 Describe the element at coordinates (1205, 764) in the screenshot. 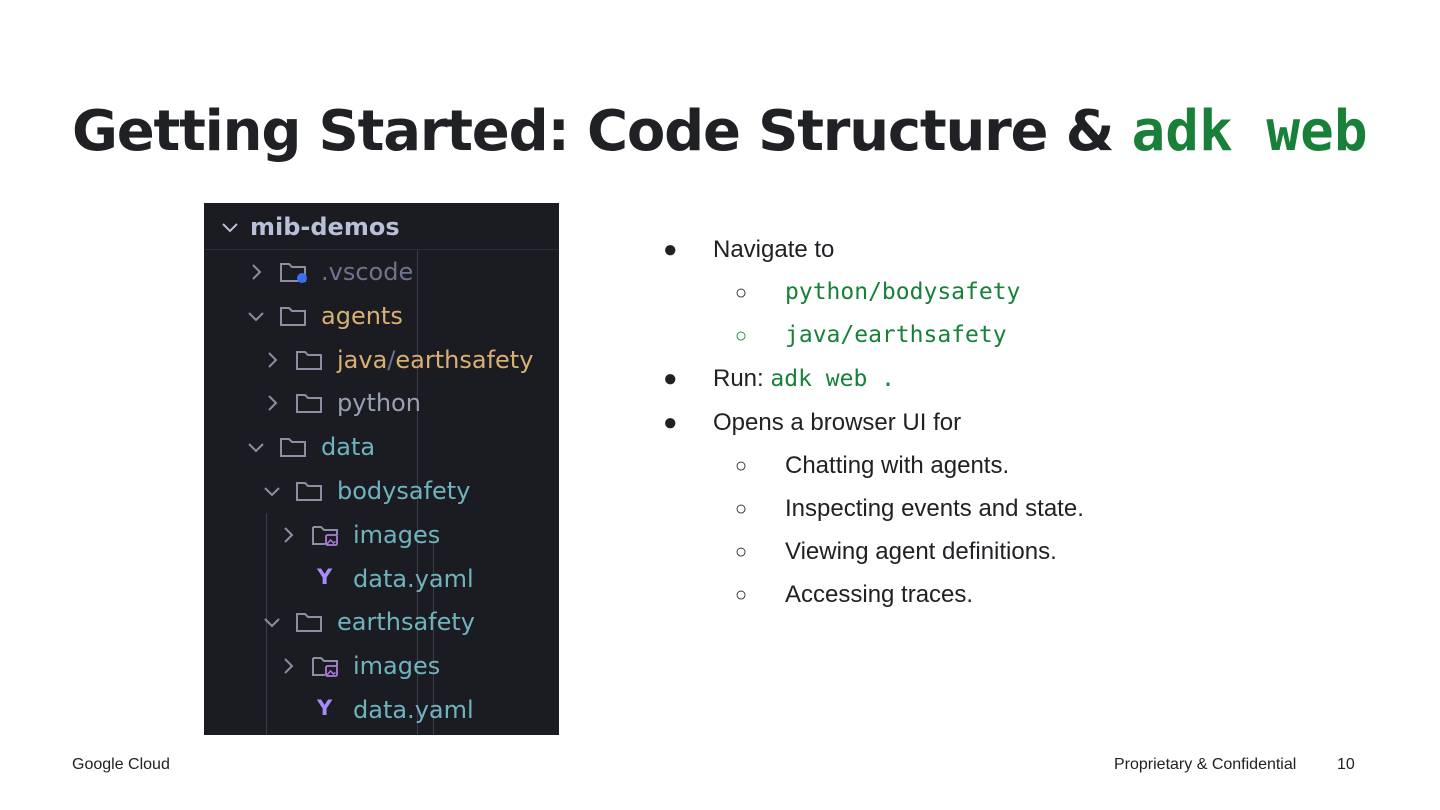

I see `footer-confidential: Proprietary & Confidential` at that location.